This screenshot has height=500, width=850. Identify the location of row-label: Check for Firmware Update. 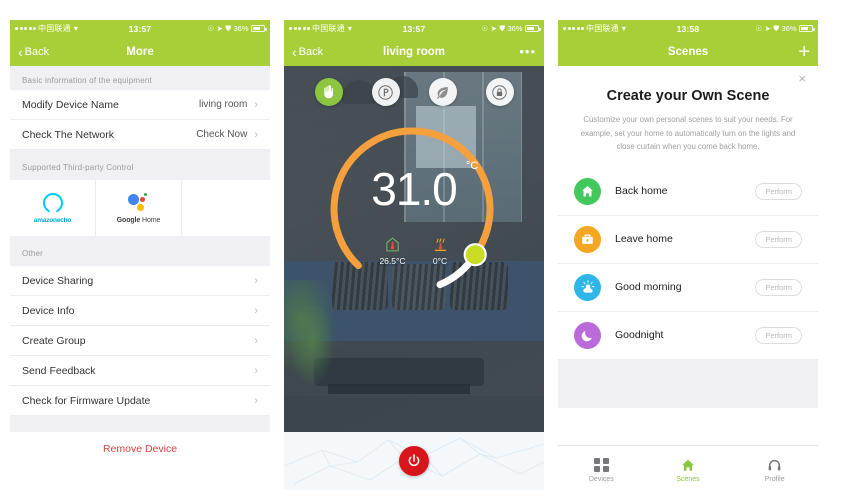
(86, 400).